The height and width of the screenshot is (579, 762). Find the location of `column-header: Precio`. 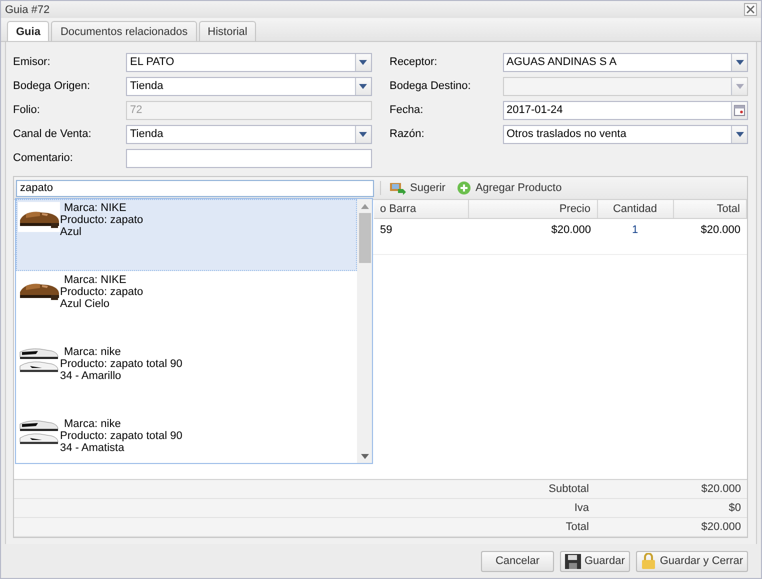

column-header: Precio is located at coordinates (532, 209).